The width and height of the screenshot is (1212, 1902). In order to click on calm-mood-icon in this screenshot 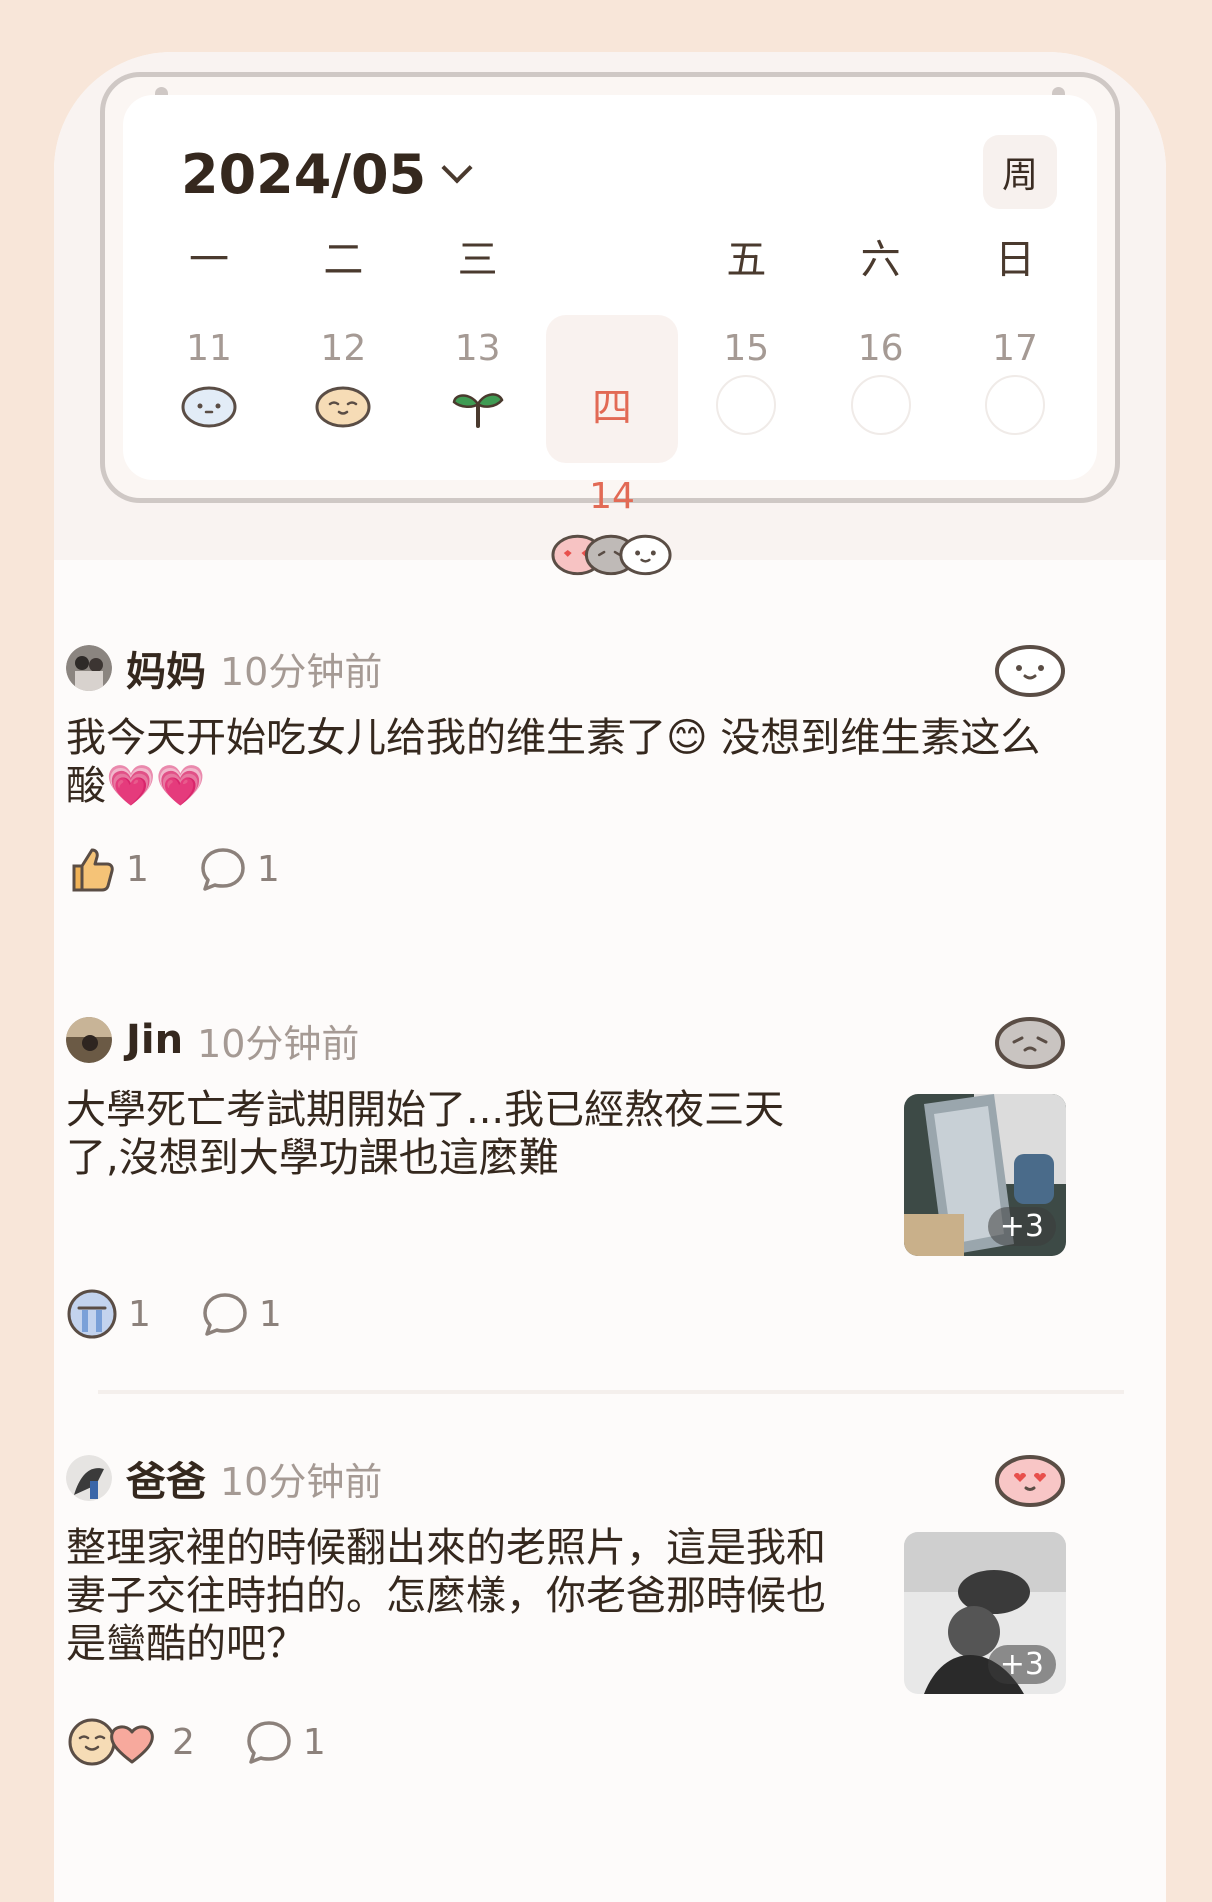, I will do `click(209, 407)`.